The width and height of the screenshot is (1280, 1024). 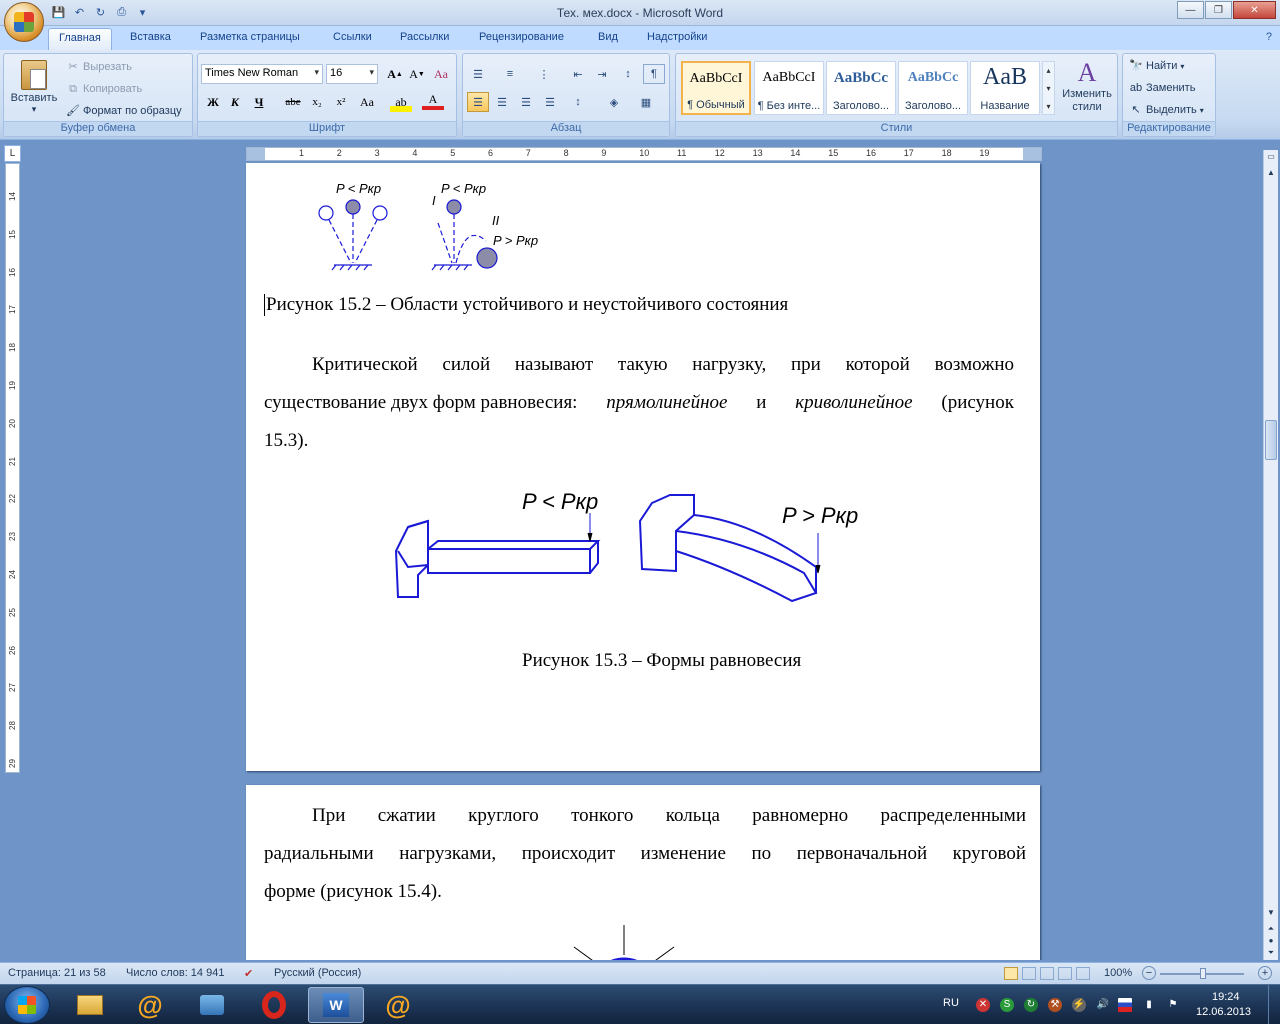 What do you see at coordinates (602, 74) in the screenshot?
I see `increase-indent-button: ⇥` at bounding box center [602, 74].